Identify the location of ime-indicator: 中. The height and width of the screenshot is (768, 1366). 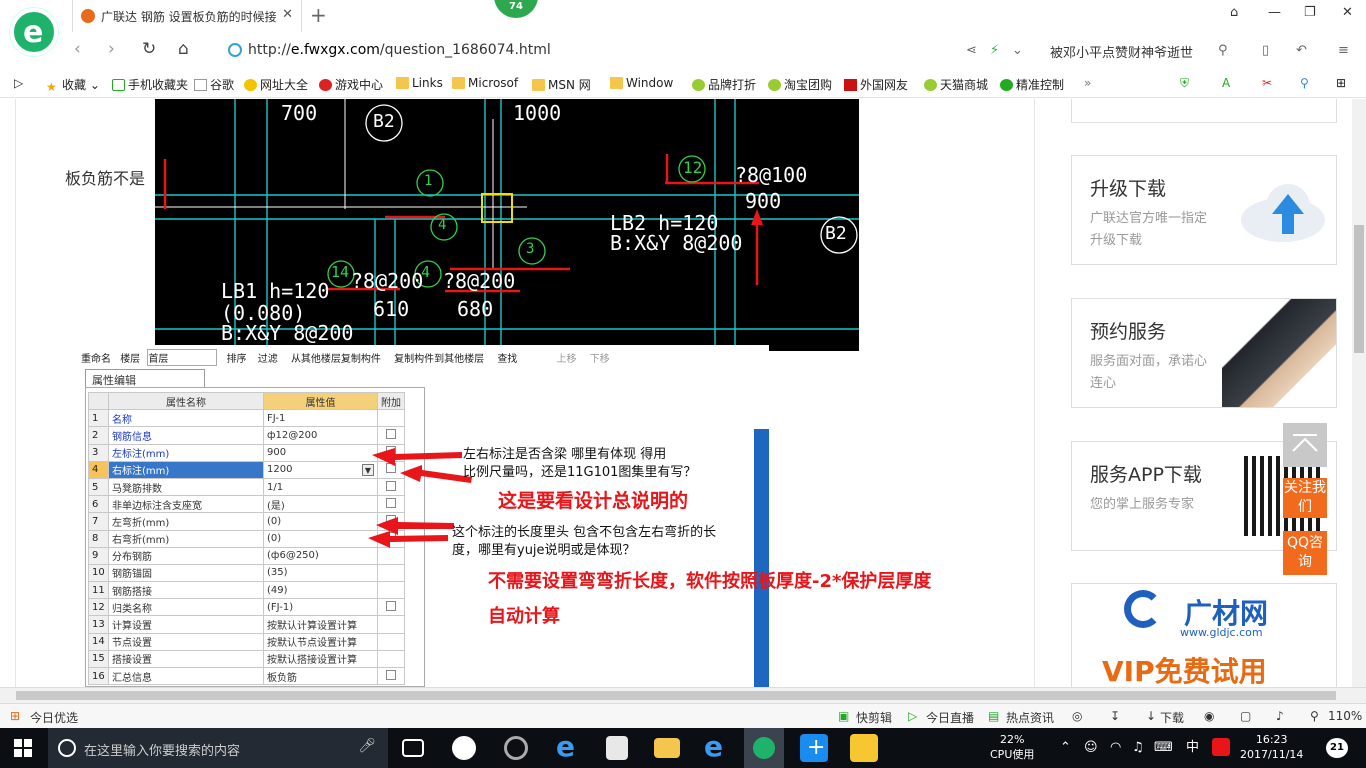
(1192, 747).